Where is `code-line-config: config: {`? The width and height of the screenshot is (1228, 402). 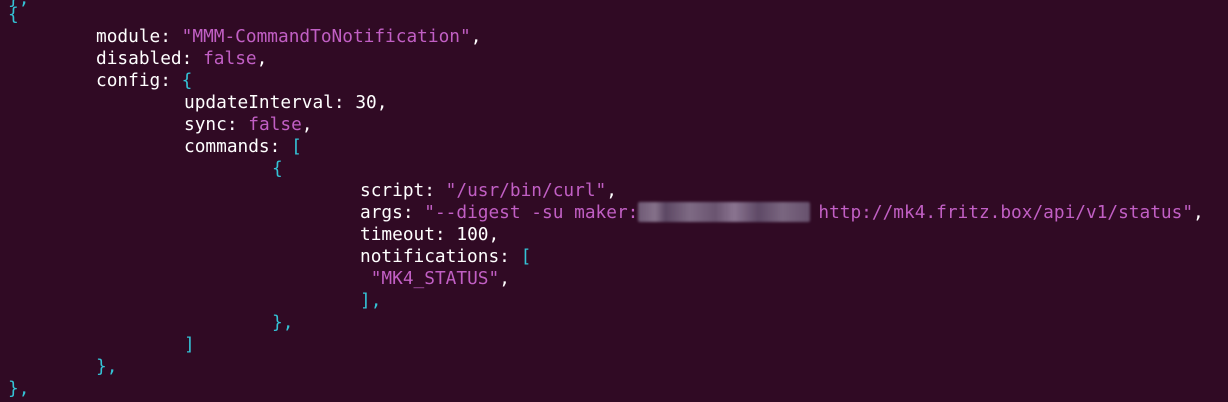 code-line-config: config: { is located at coordinates (144, 81).